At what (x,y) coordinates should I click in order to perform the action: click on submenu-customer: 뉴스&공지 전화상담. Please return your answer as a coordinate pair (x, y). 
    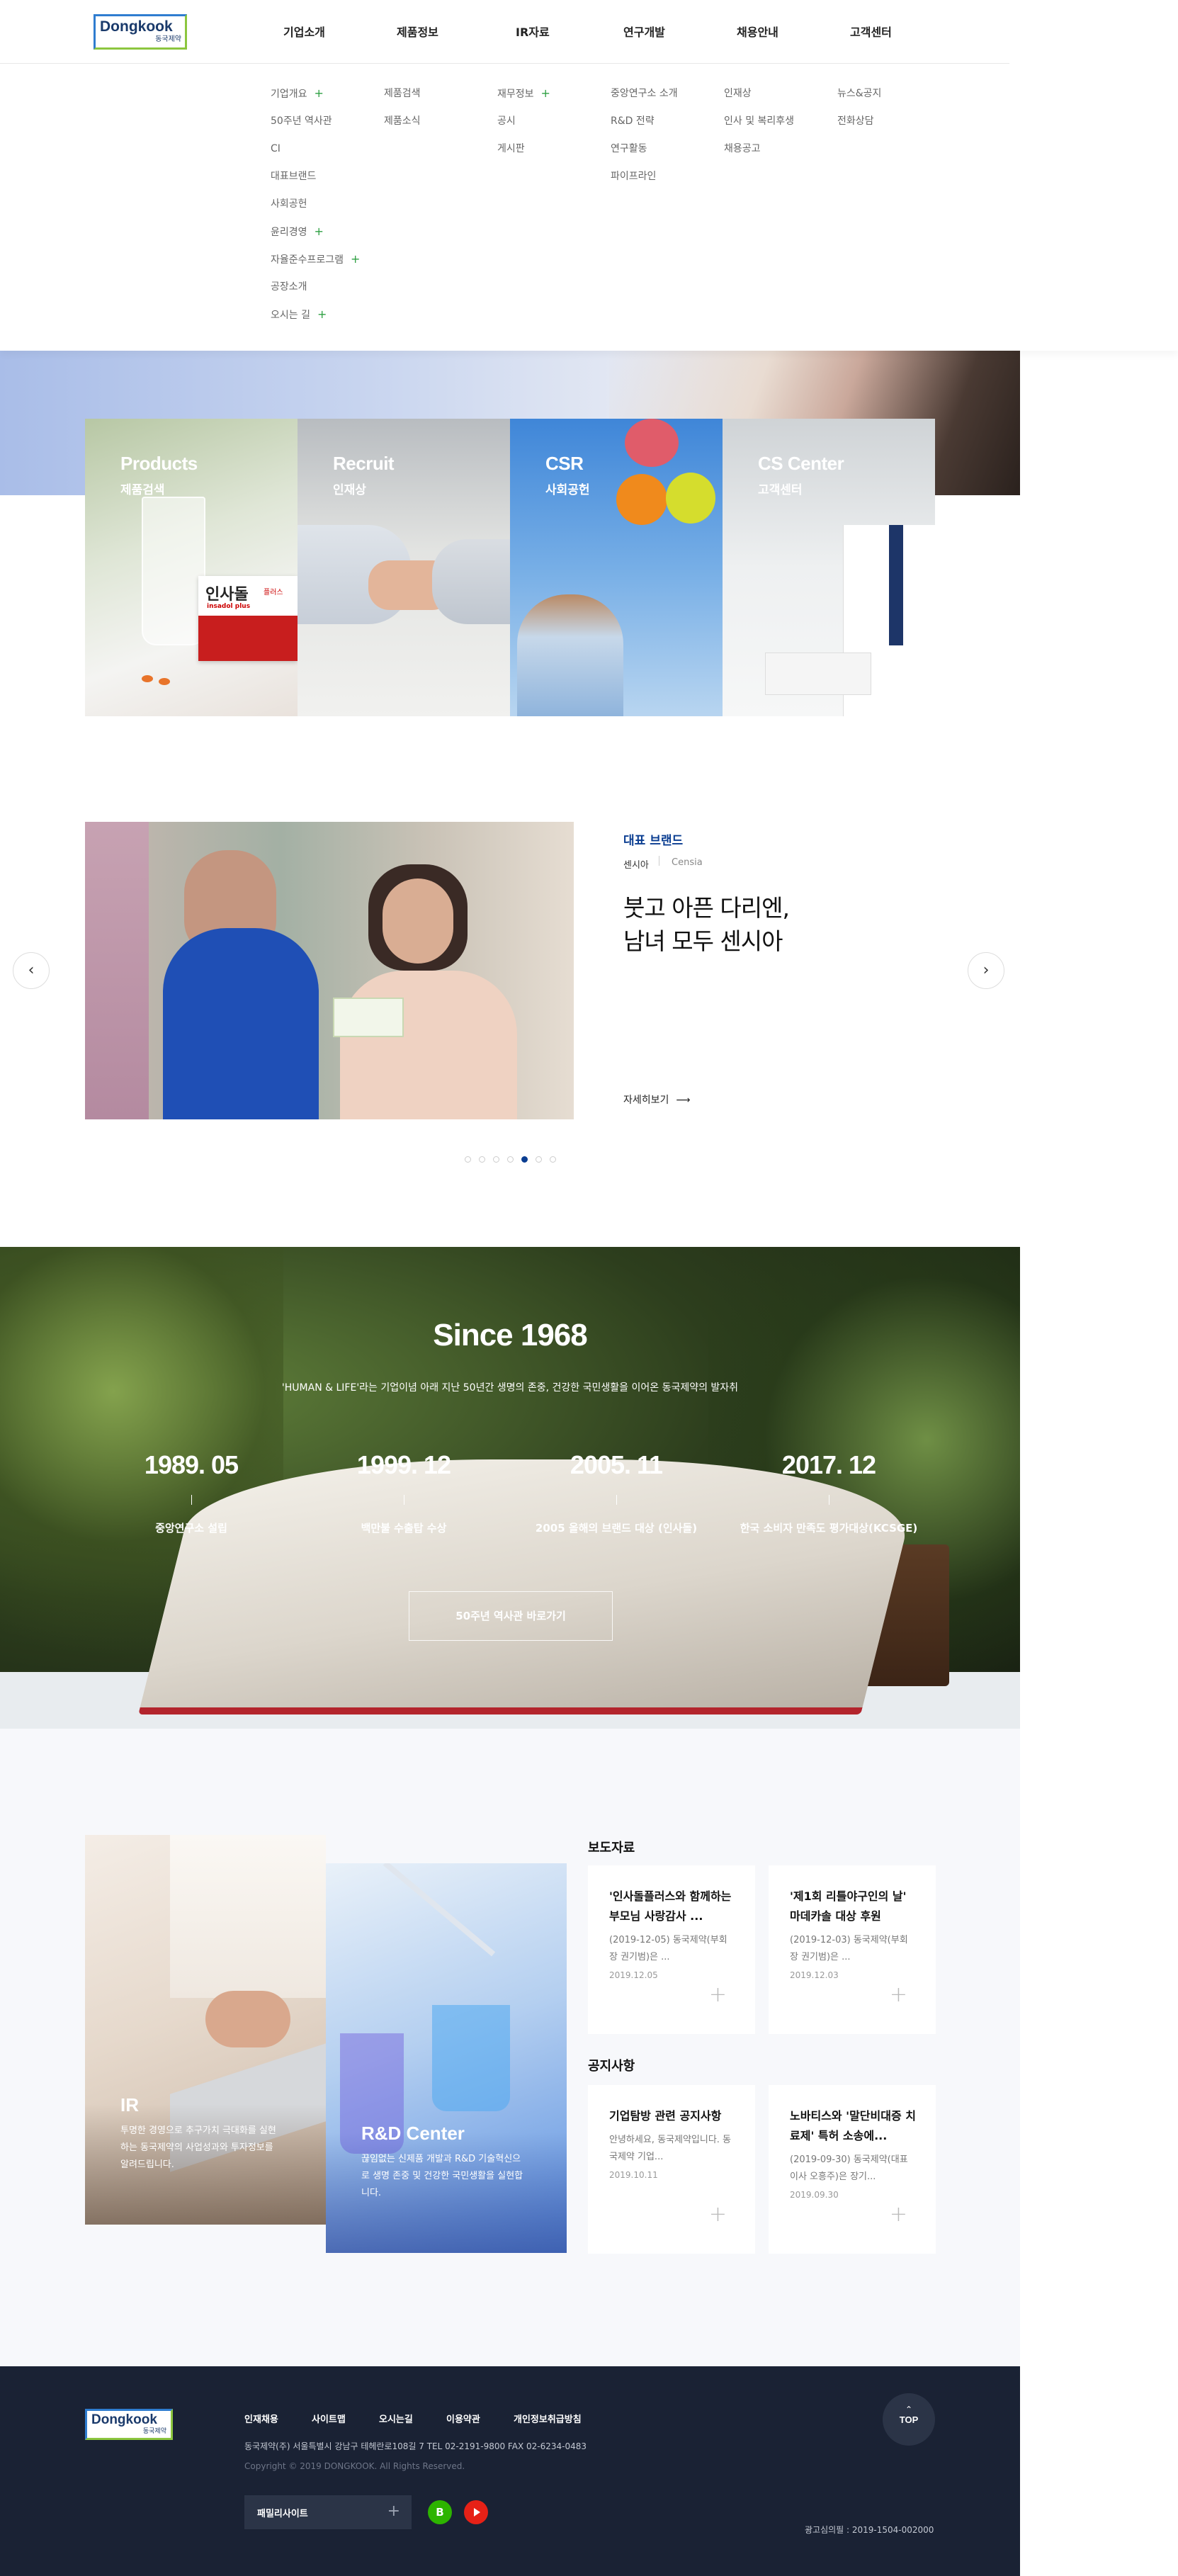
    Looking at the image, I should click on (859, 114).